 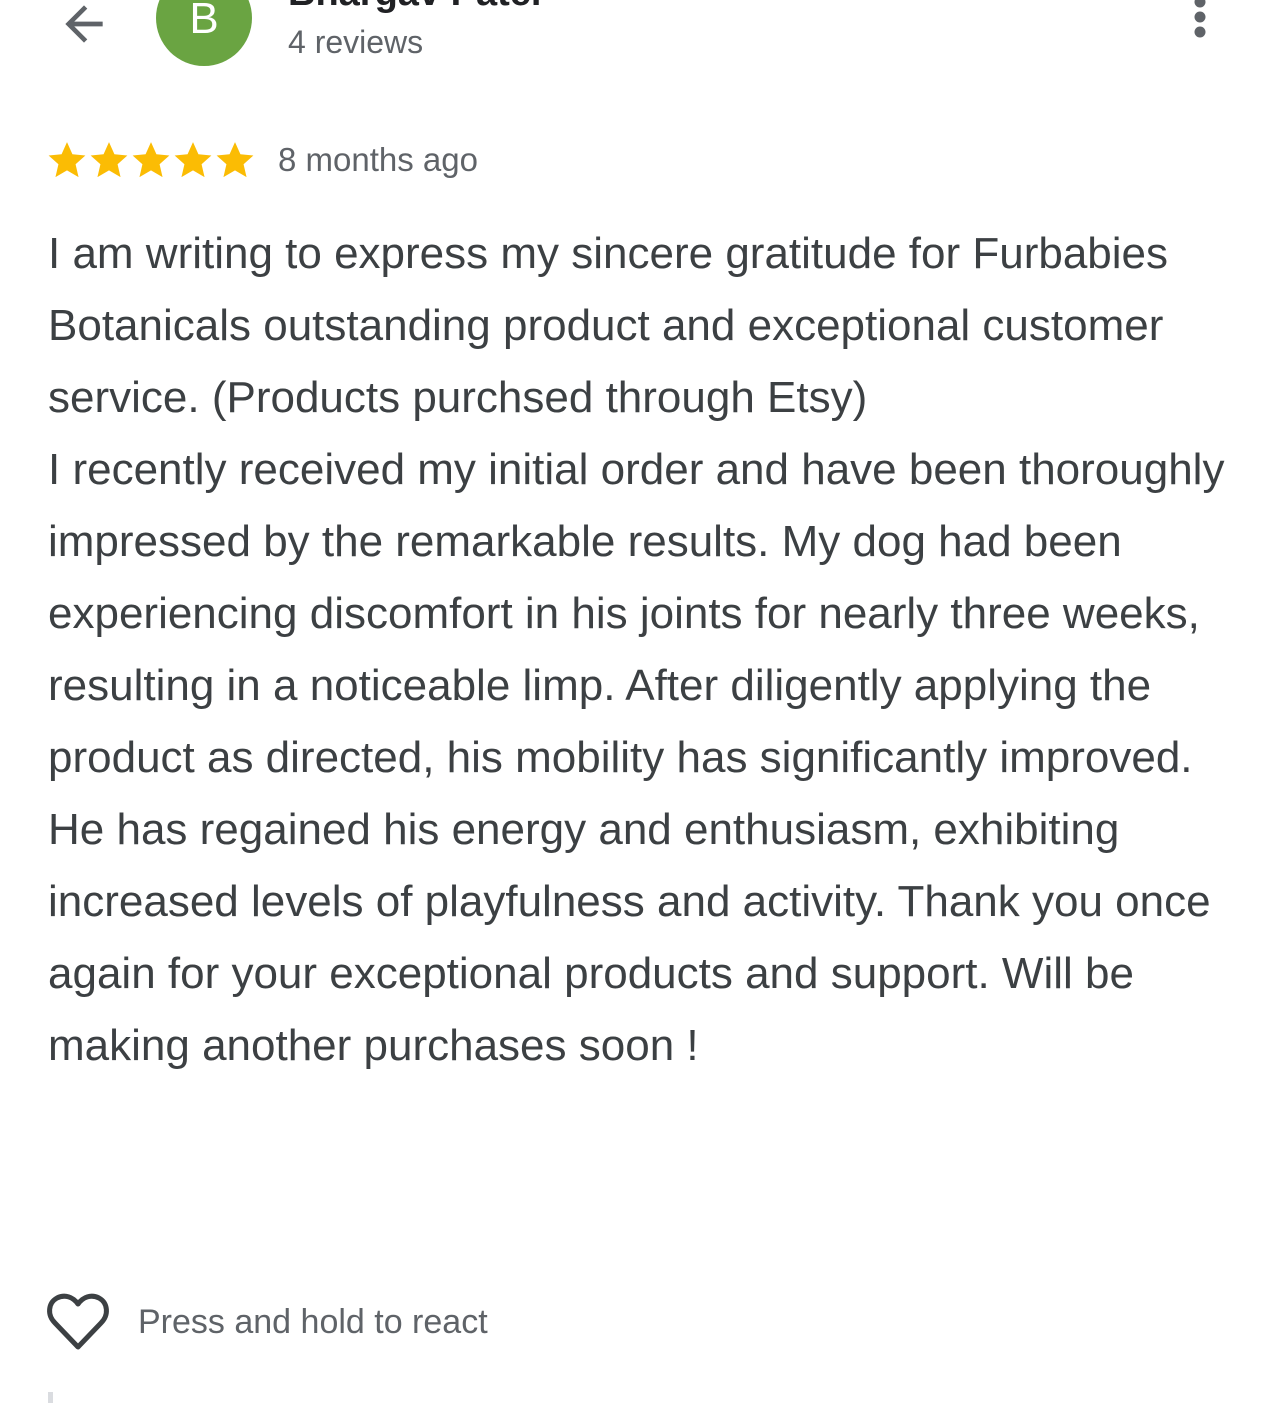 I want to click on heart-outline-icon, so click(x=78, y=1321).